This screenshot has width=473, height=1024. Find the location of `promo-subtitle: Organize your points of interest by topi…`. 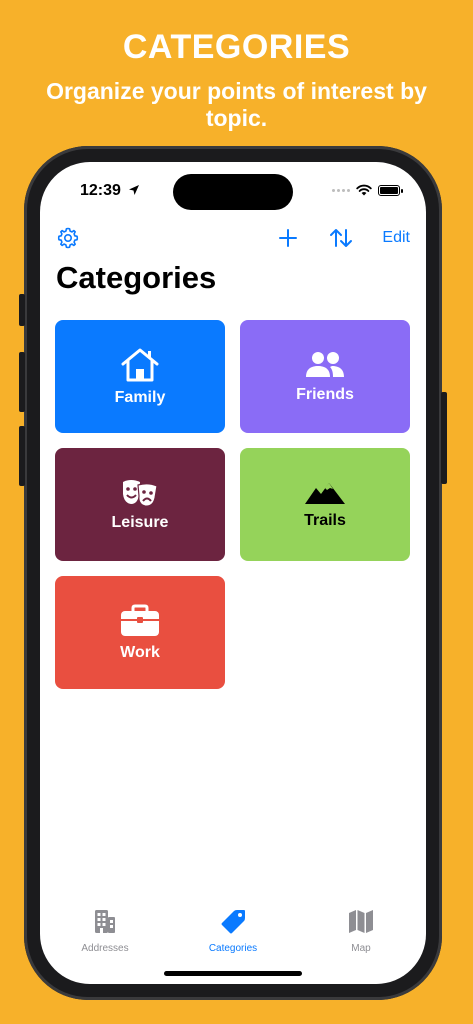

promo-subtitle: Organize your points of interest by topi… is located at coordinates (236, 104).